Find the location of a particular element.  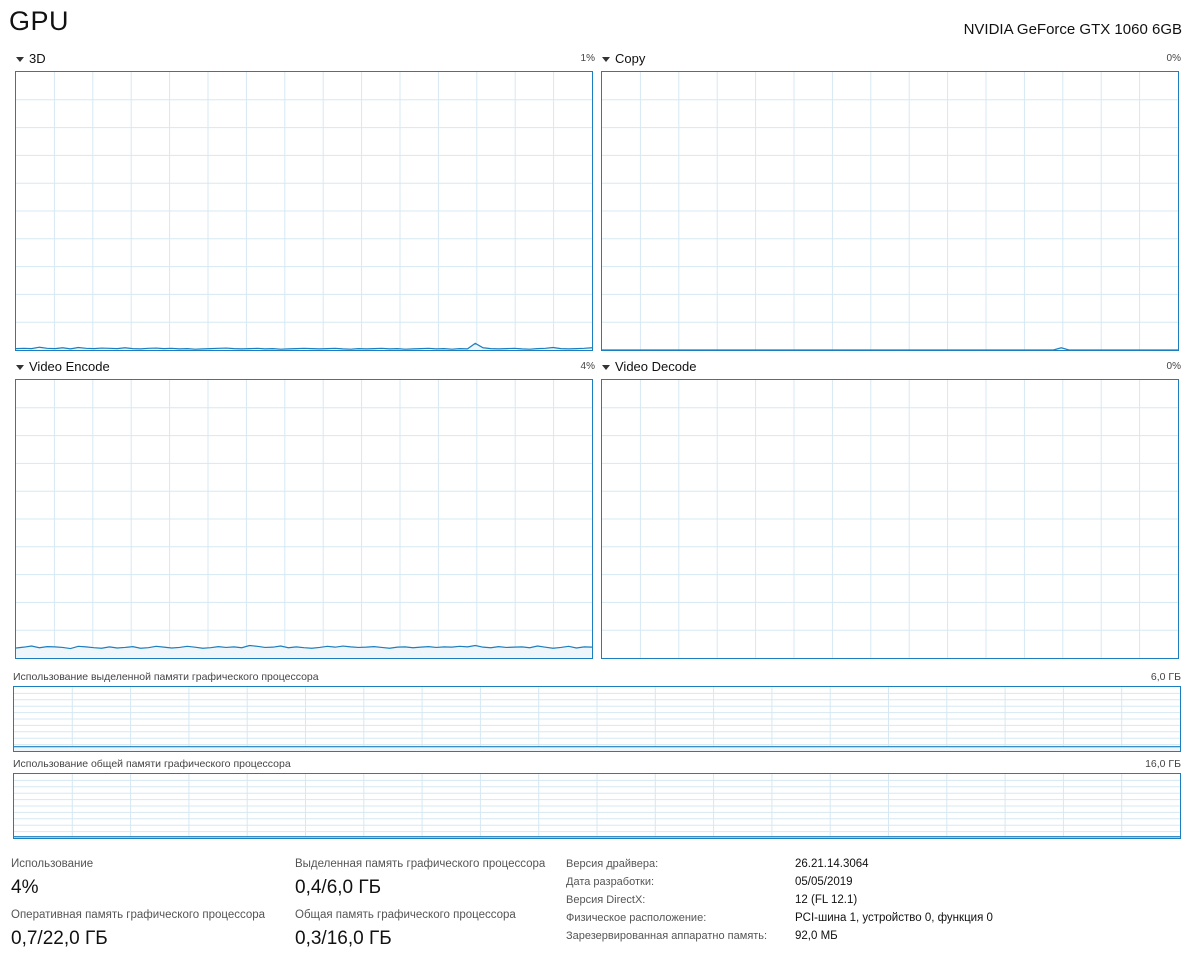

dedicated-memory-graph is located at coordinates (597, 719).